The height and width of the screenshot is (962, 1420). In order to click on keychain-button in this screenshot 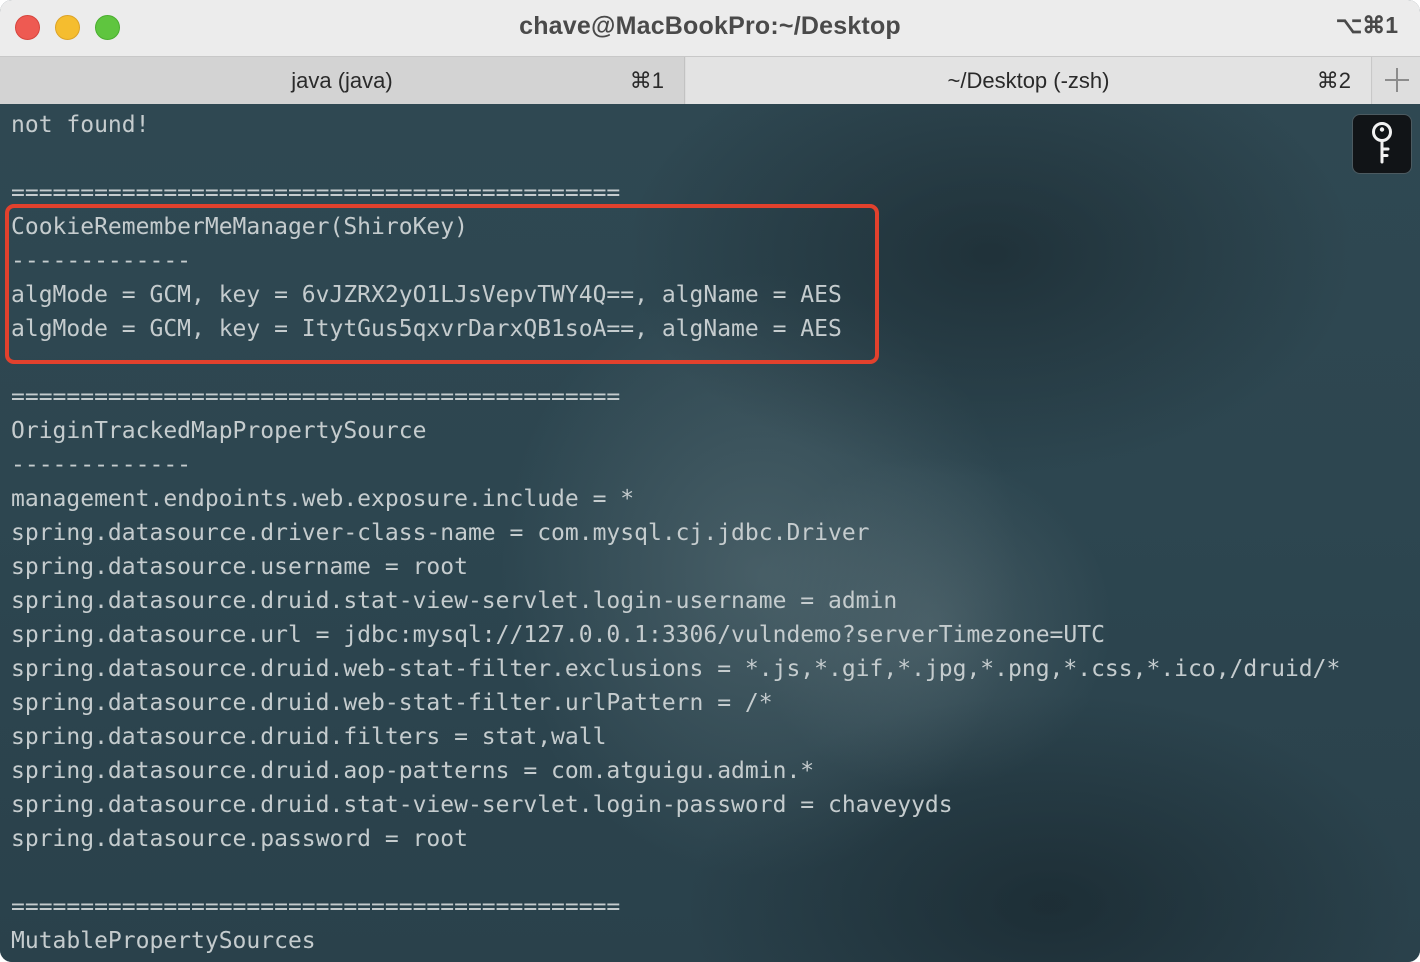, I will do `click(1382, 144)`.